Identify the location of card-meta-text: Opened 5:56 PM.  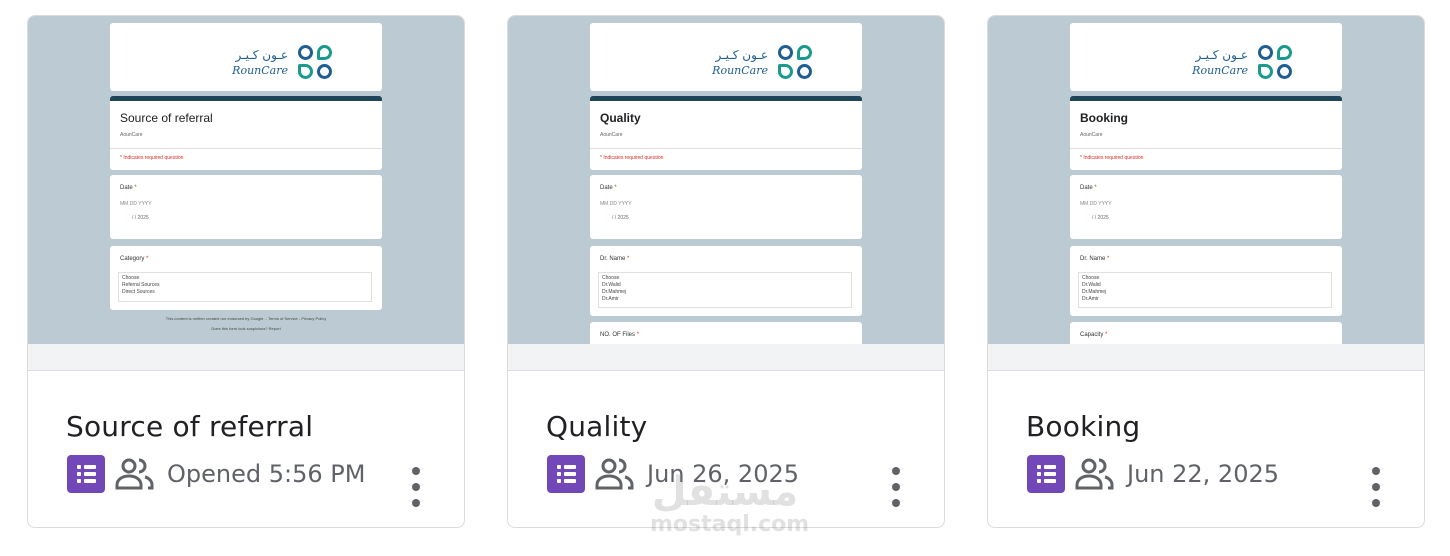
(266, 474).